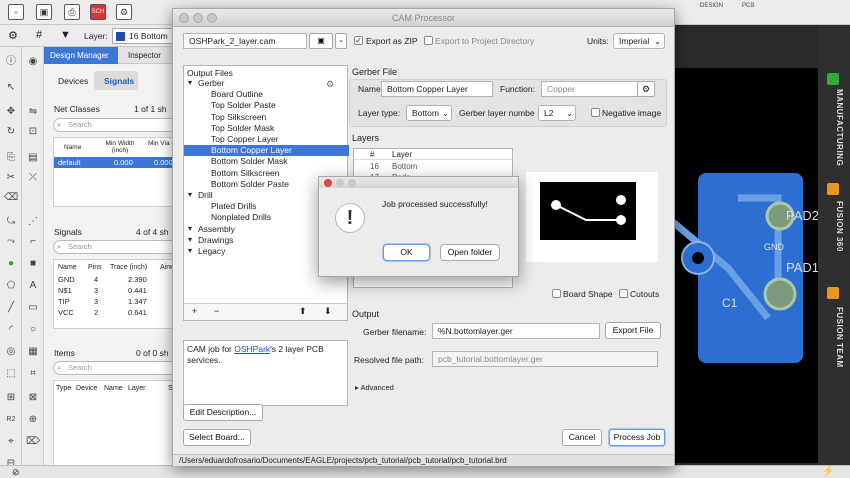 Image resolution: width=850 pixels, height=478 pixels. Describe the element at coordinates (646, 89) in the screenshot. I see `function-settings-icon: ⚙` at that location.